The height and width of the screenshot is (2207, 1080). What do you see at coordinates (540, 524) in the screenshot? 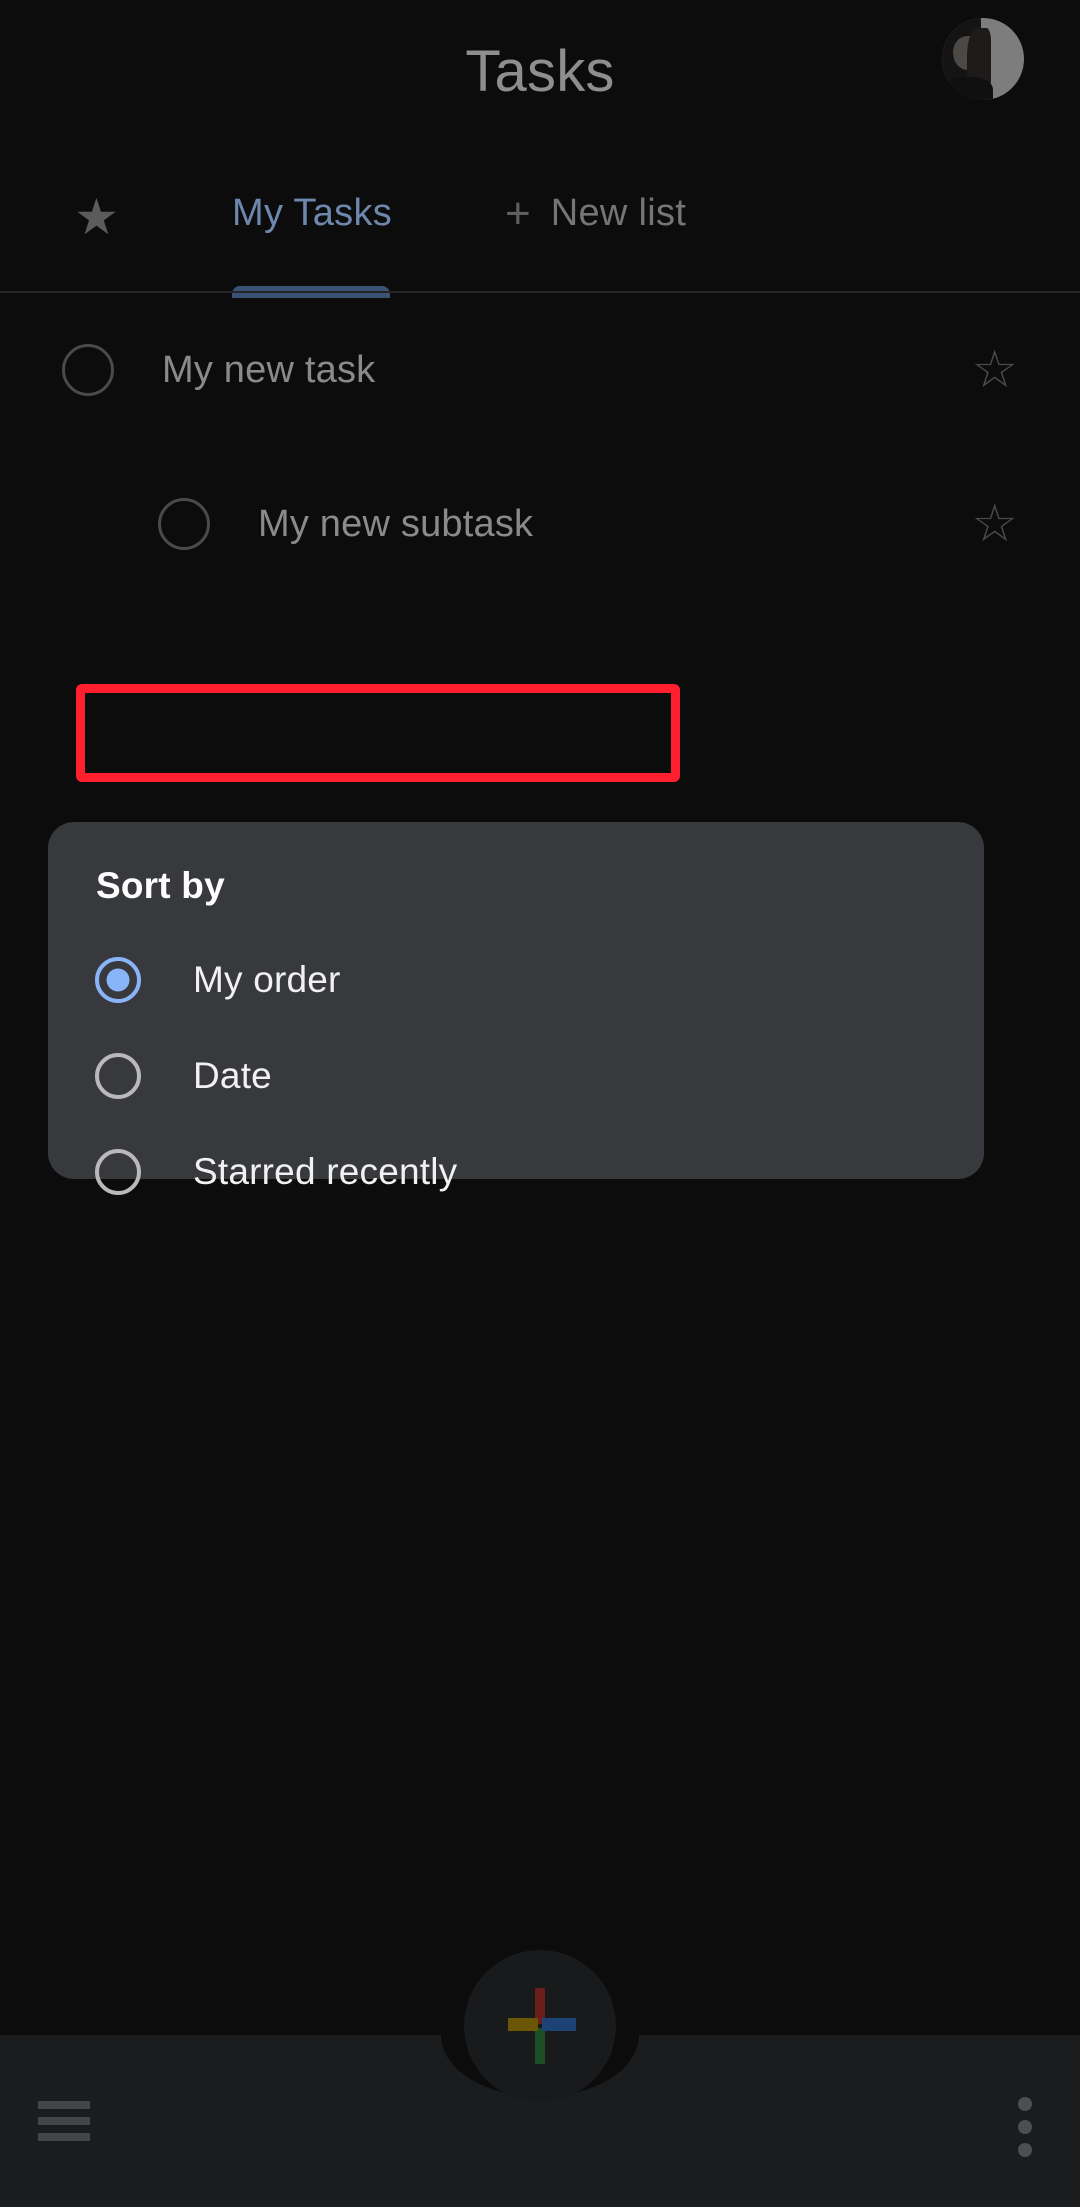
I see `task-row: My new subtask ☆` at bounding box center [540, 524].